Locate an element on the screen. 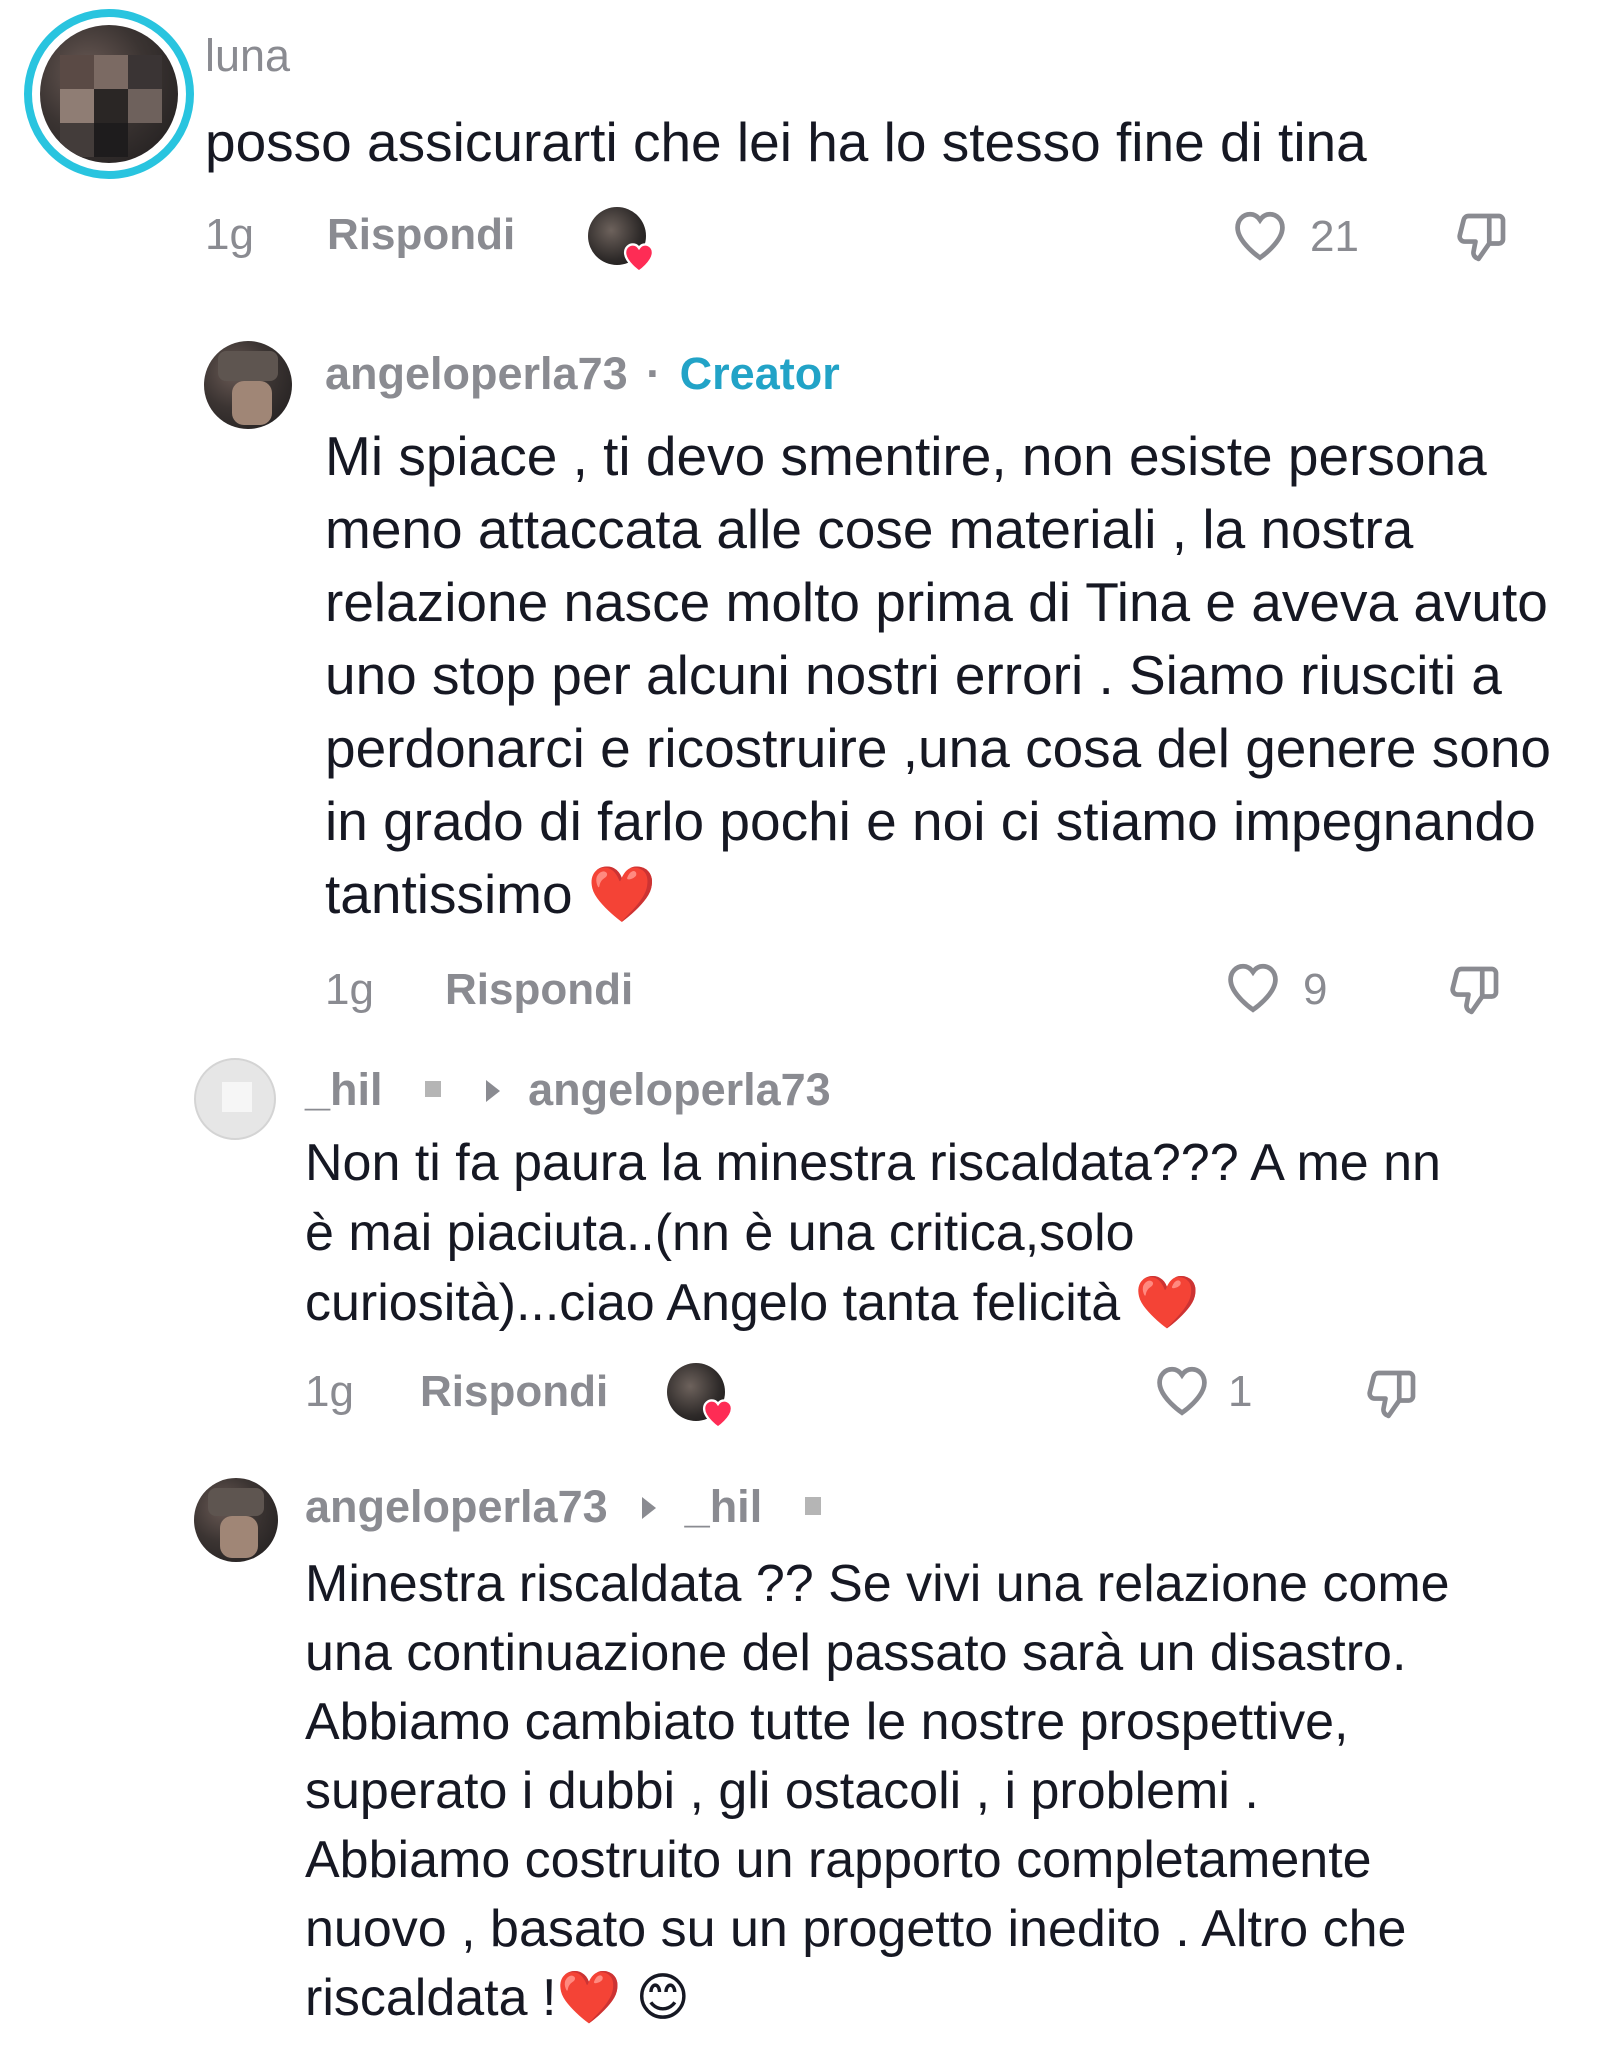 This screenshot has width=1598, height=2048. like-count: 1 is located at coordinates (1240, 1391).